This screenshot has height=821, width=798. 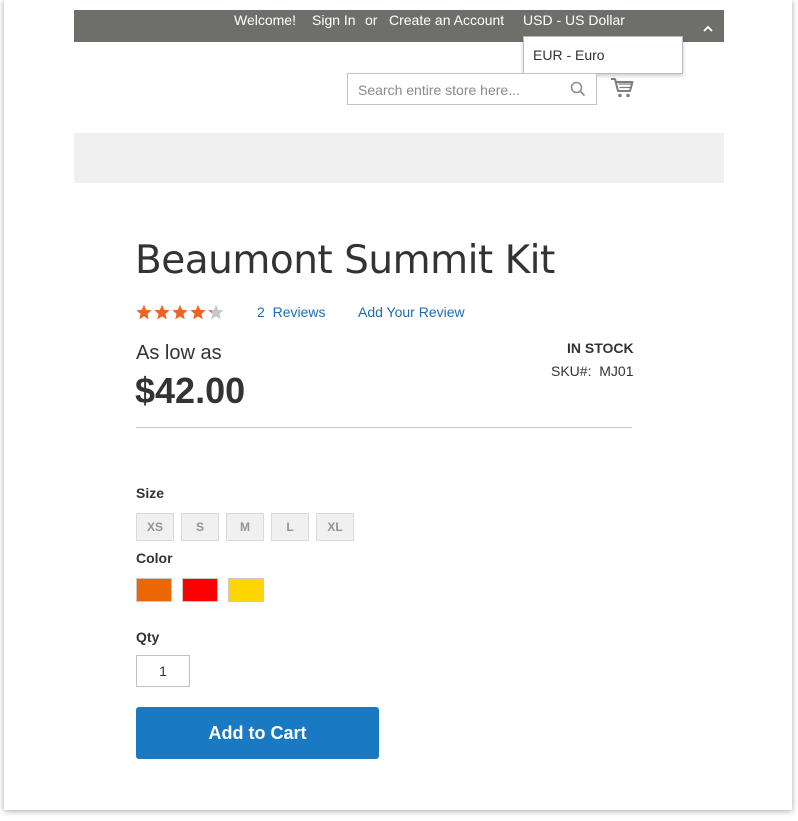 What do you see at coordinates (622, 88) in the screenshot?
I see `cart-icon` at bounding box center [622, 88].